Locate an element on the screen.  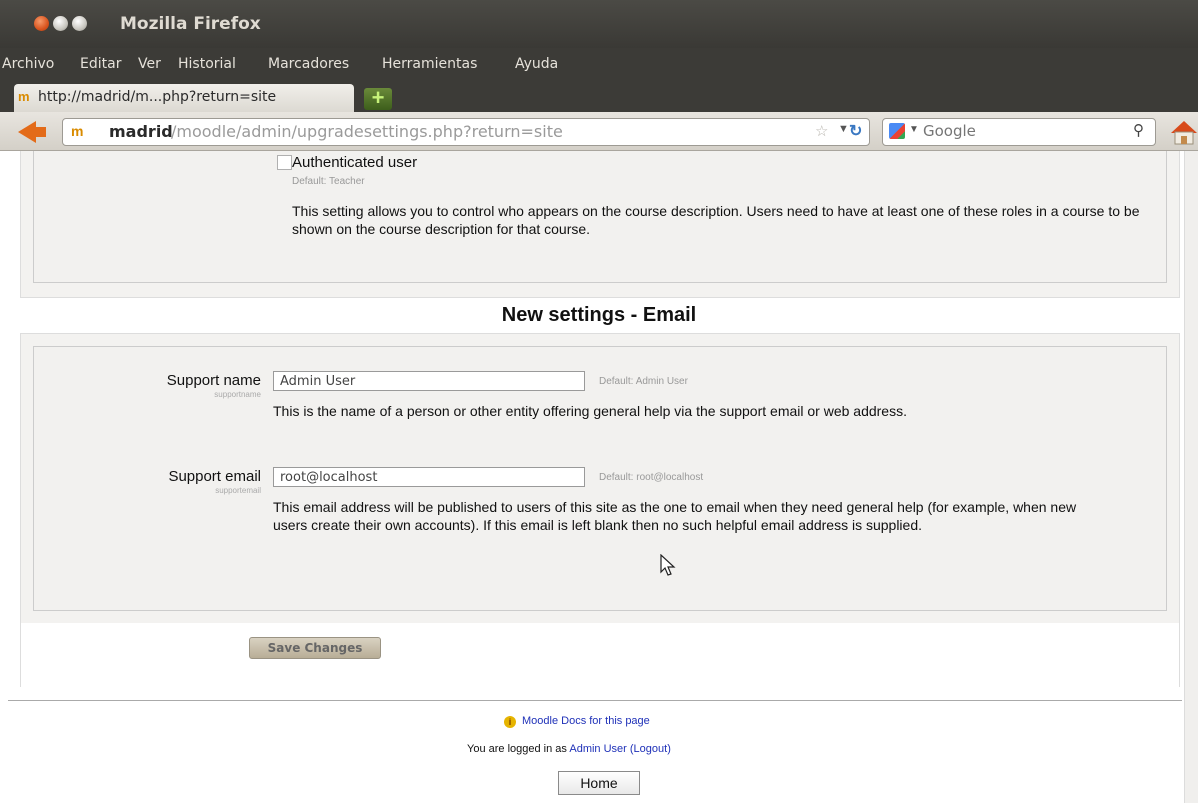
bookmark-star-icon: ☆ is located at coordinates (821, 131).